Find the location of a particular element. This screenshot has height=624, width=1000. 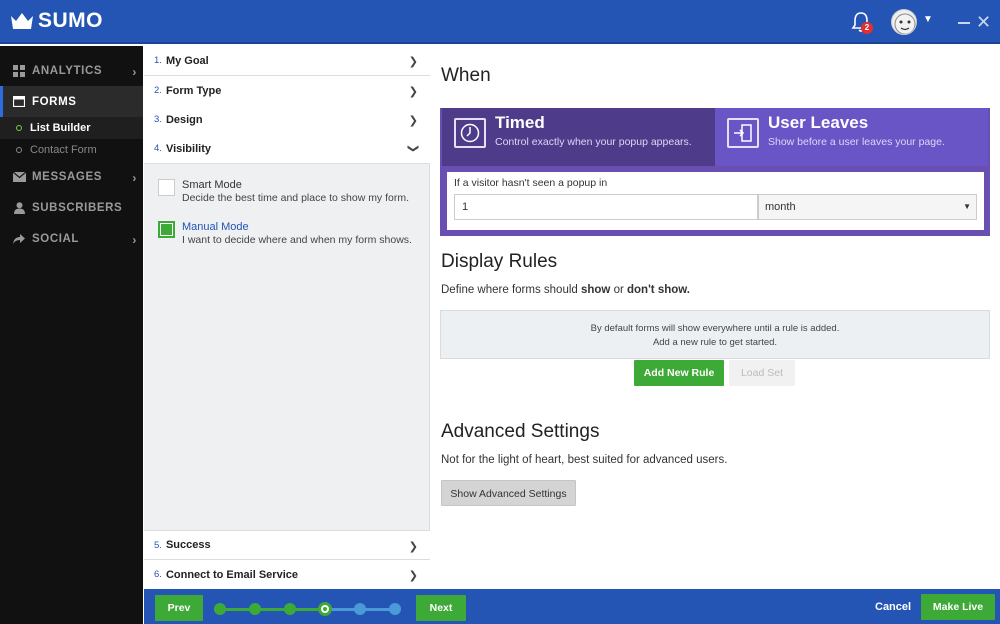

sidebar-item-label: ANALYTICS is located at coordinates (67, 70).